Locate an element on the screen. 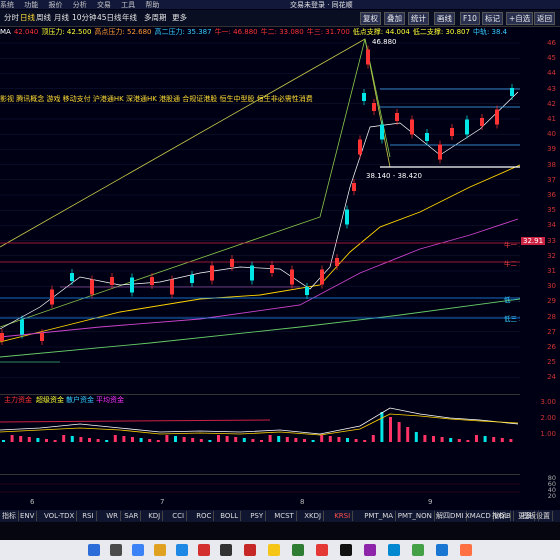 The image size is (560, 560). tab-8: ROC is located at coordinates (204, 516).